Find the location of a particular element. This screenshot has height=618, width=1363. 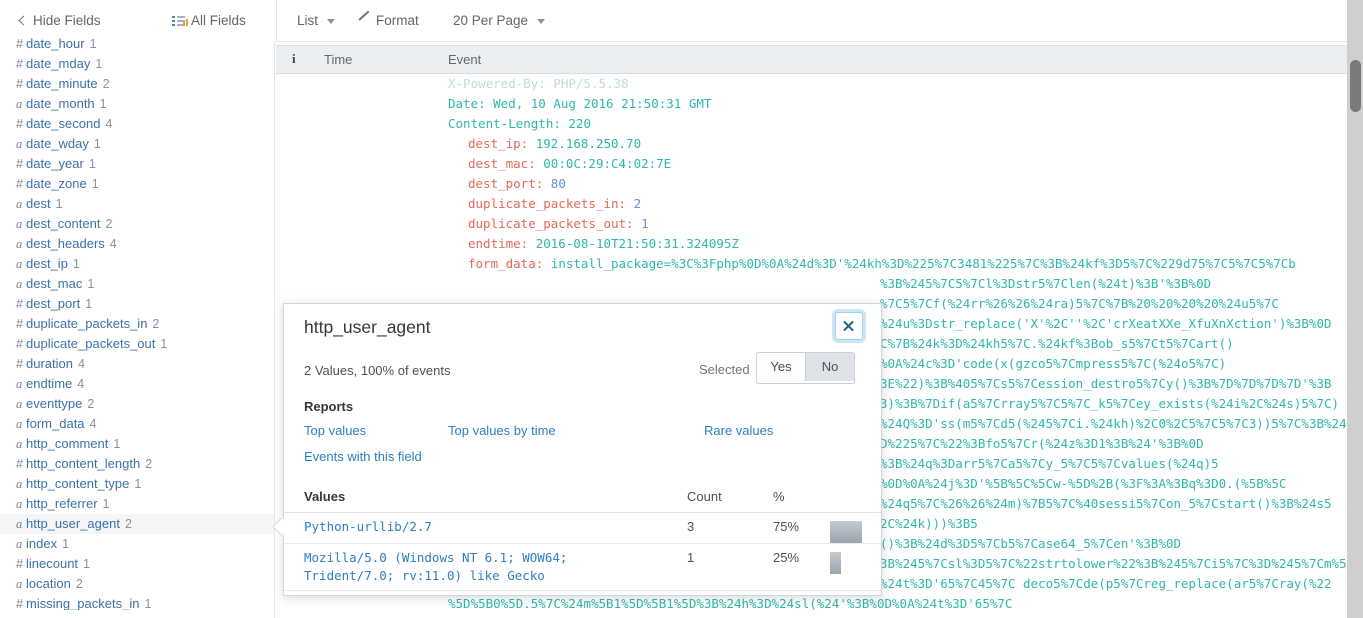

field-name-label: http_user_agent is located at coordinates (73, 523).